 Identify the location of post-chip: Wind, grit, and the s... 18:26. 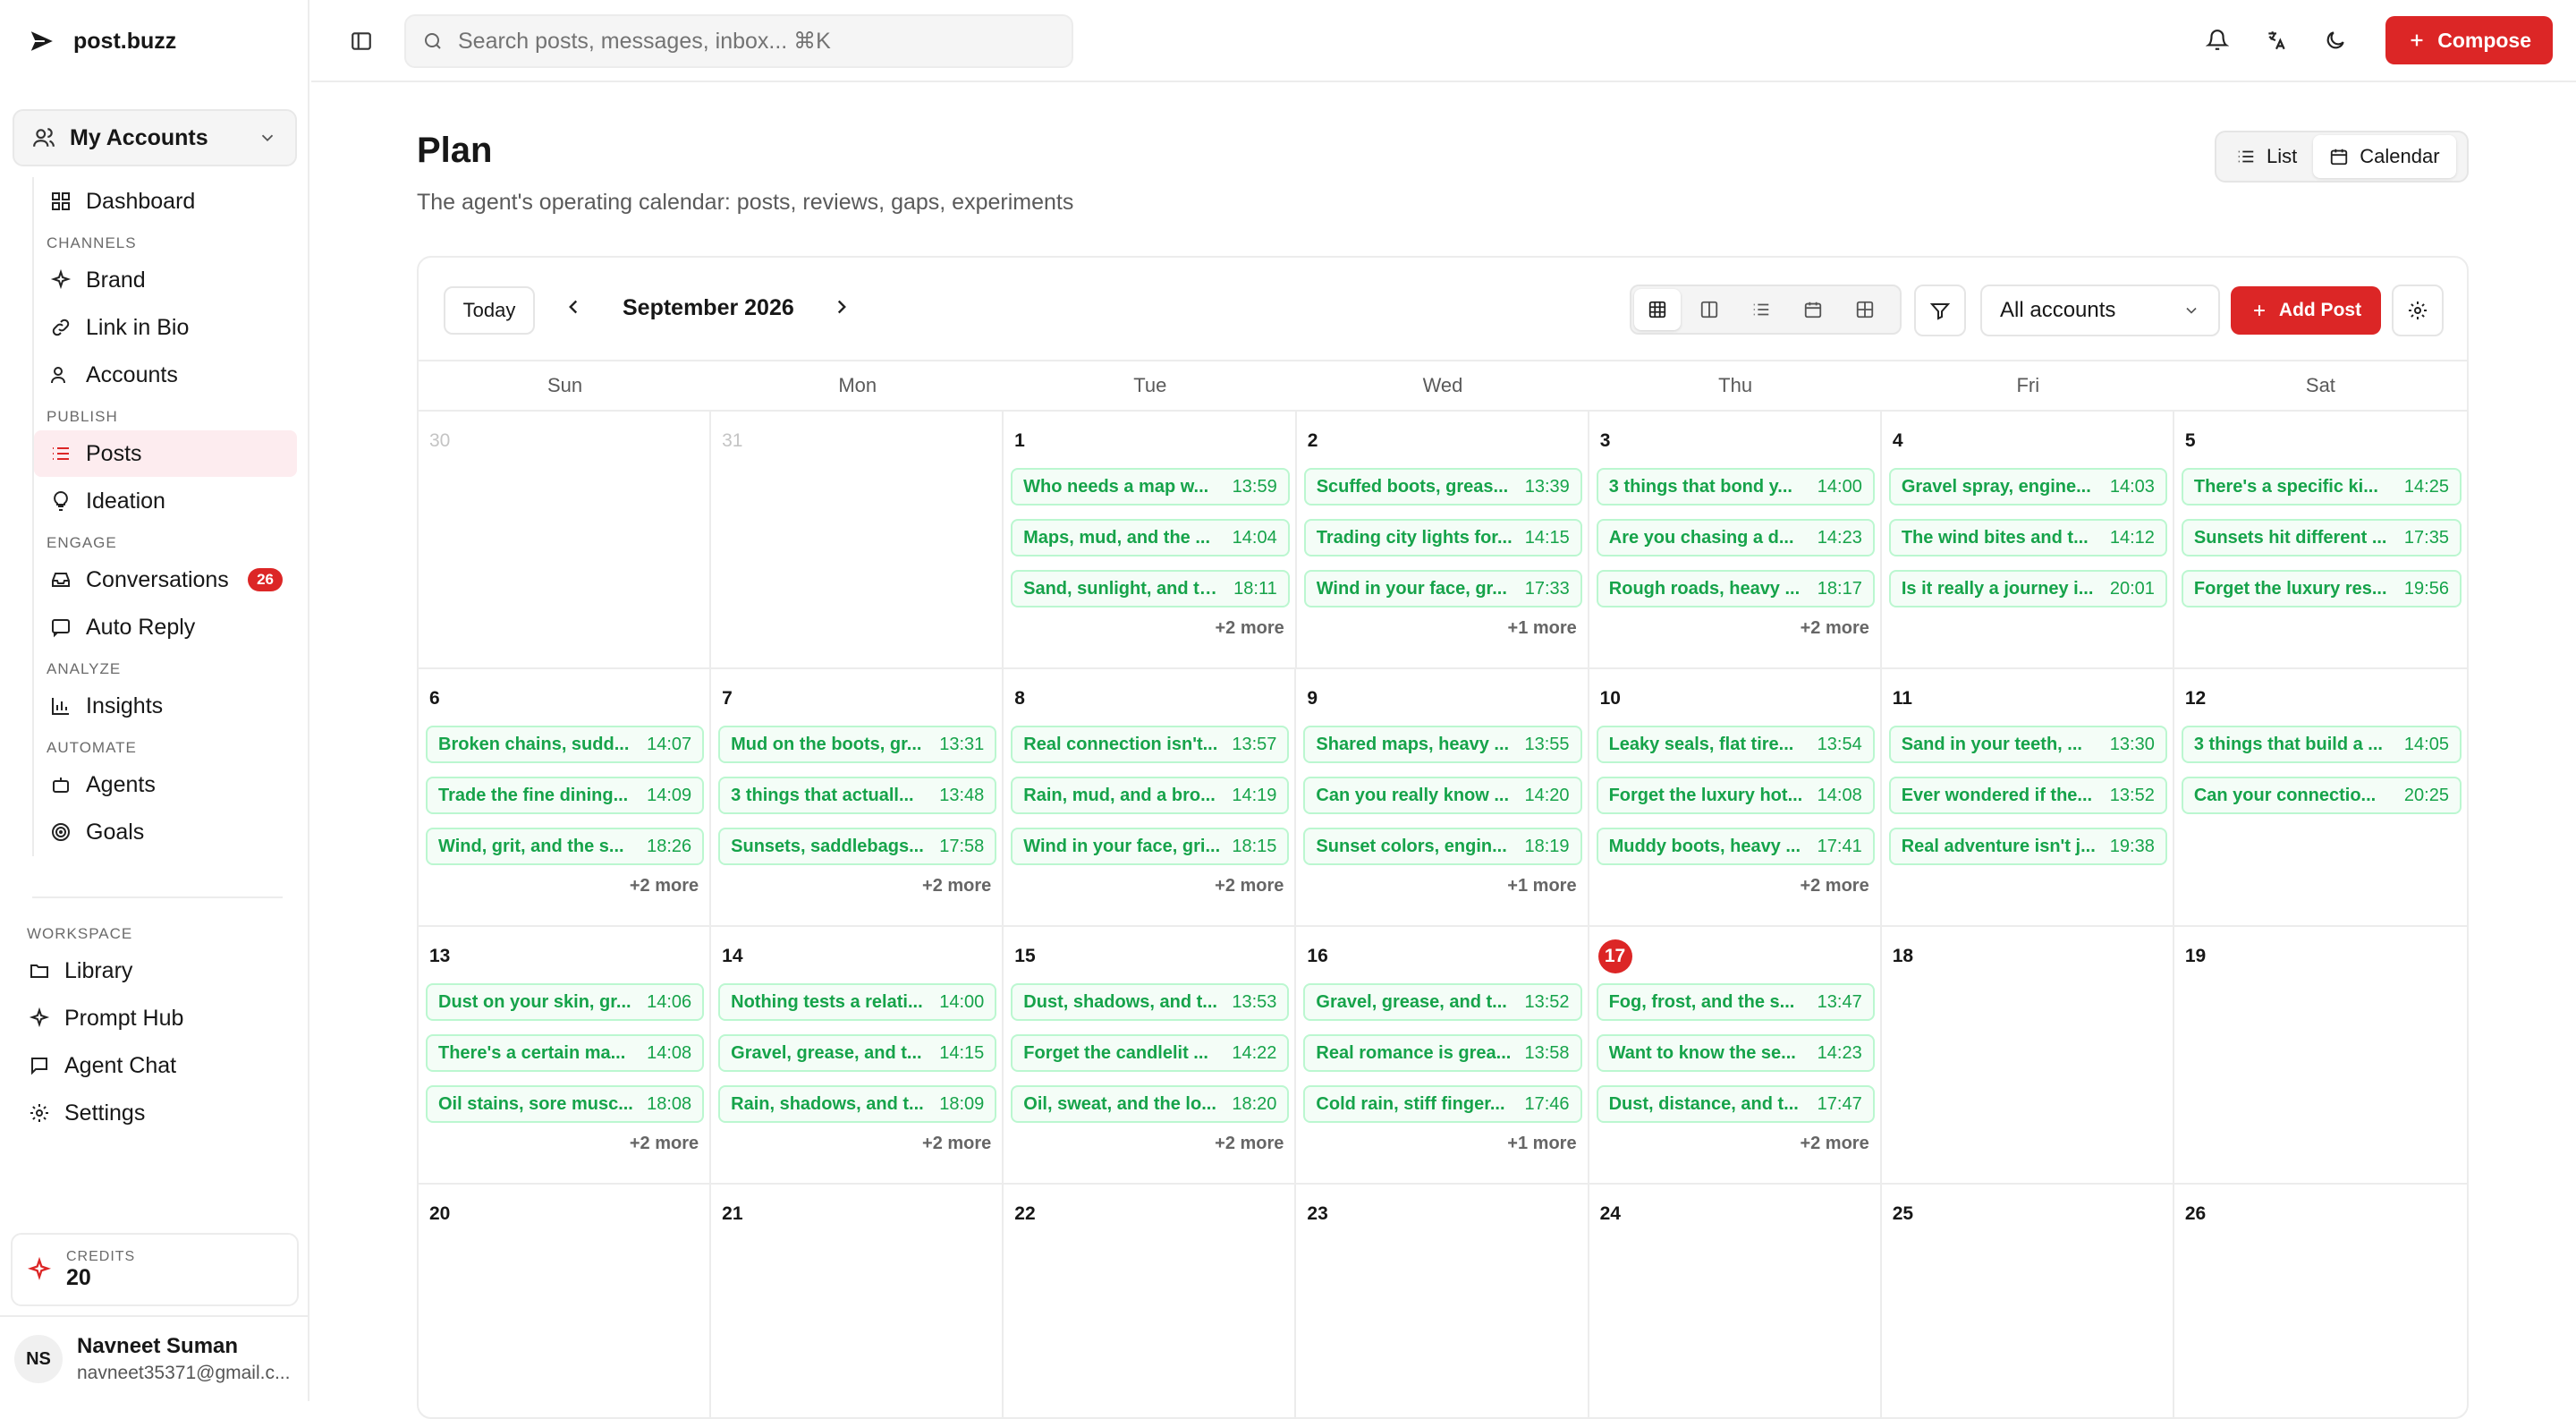
(565, 846).